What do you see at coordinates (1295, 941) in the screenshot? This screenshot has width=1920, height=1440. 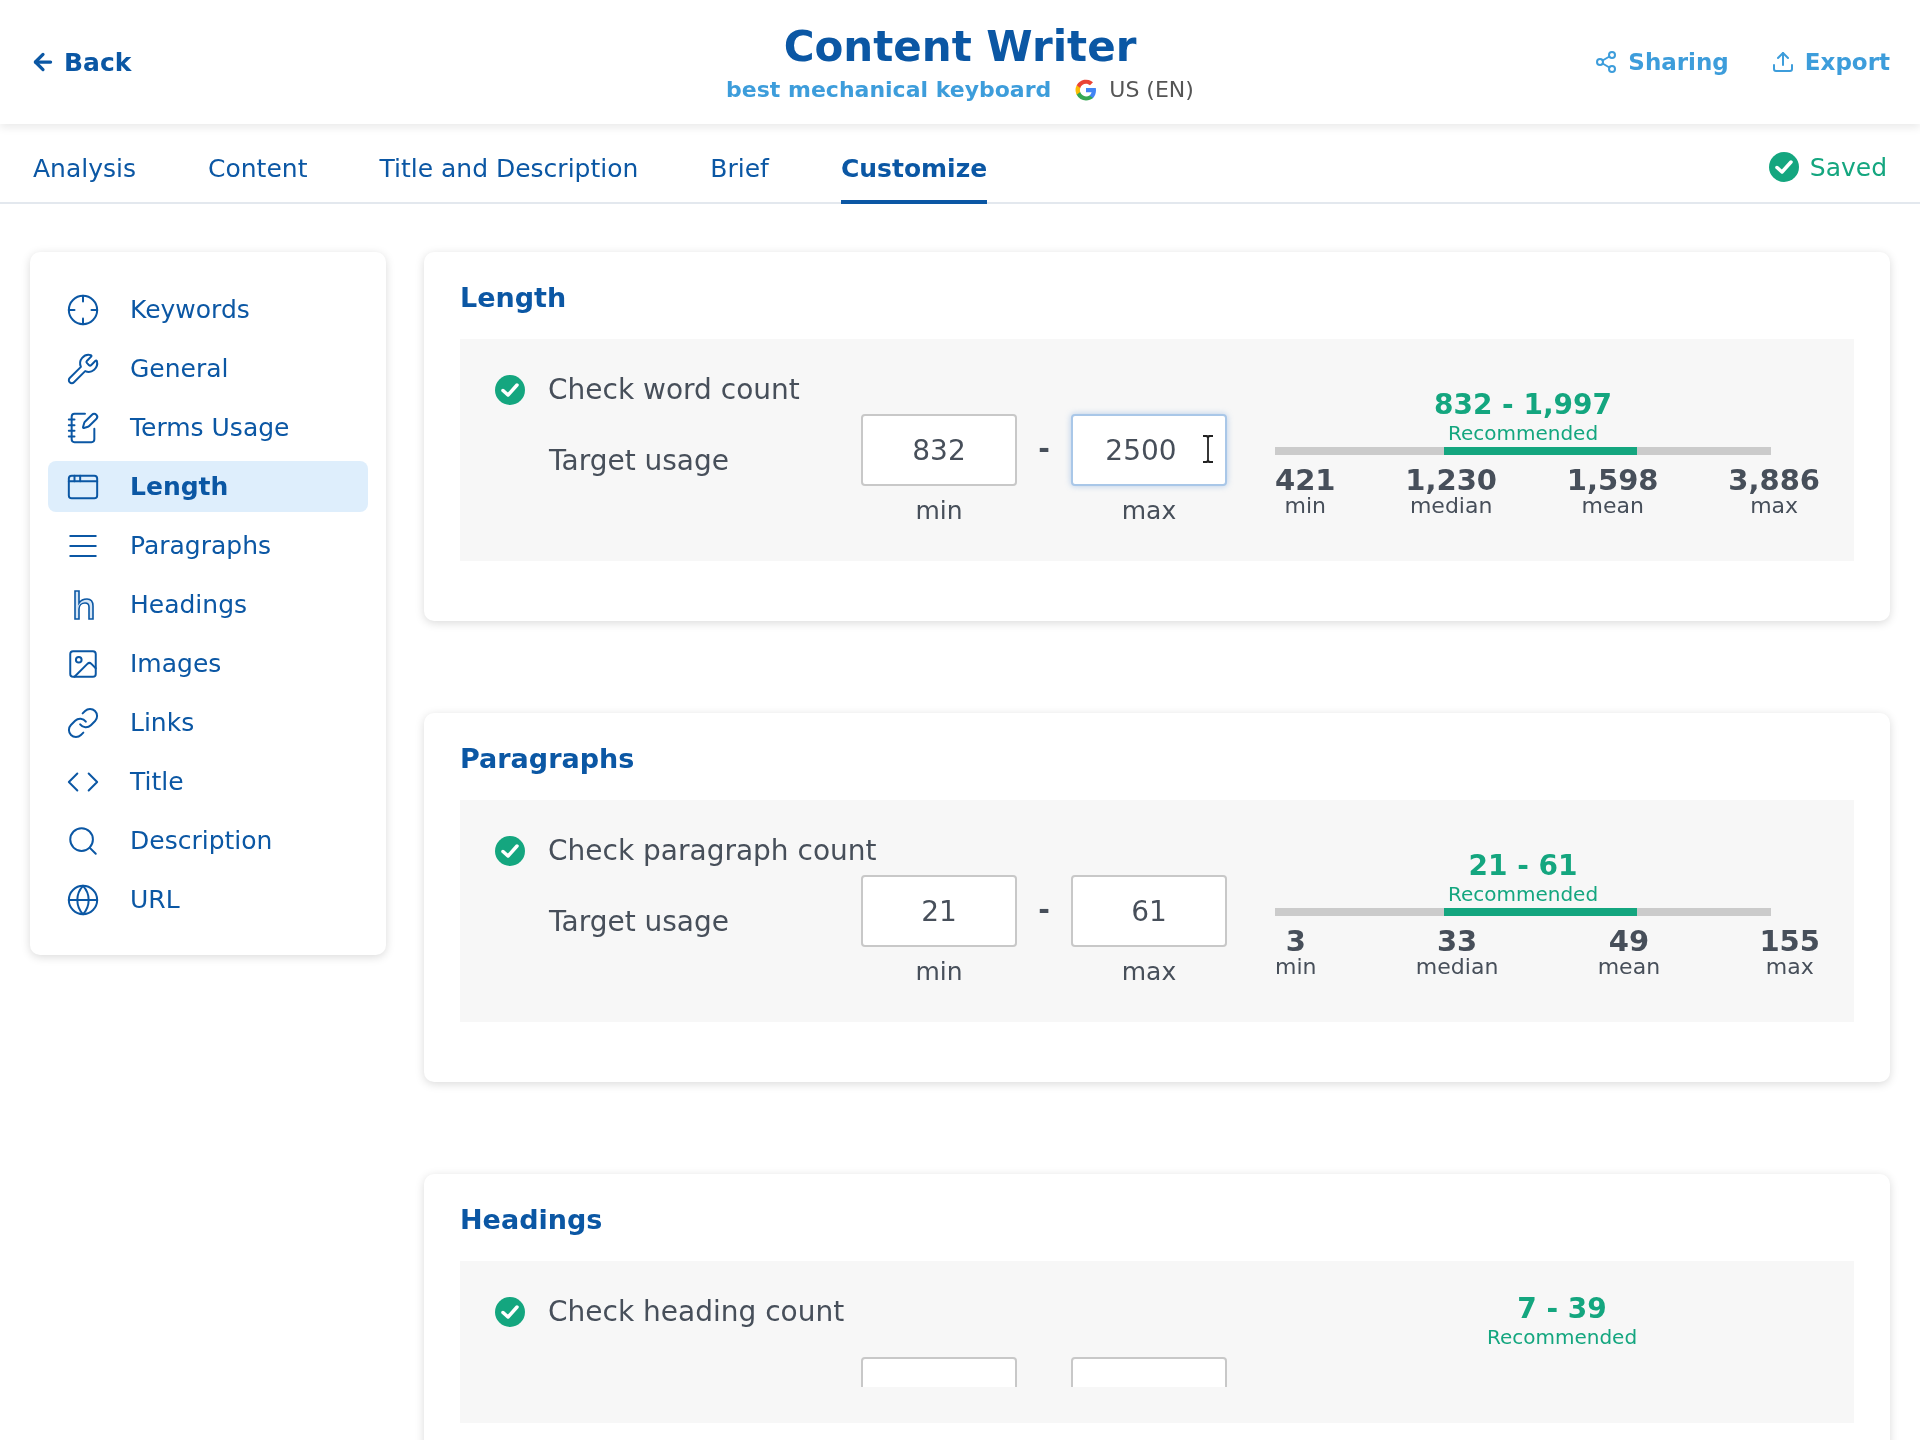 I see `stat-value: 3` at bounding box center [1295, 941].